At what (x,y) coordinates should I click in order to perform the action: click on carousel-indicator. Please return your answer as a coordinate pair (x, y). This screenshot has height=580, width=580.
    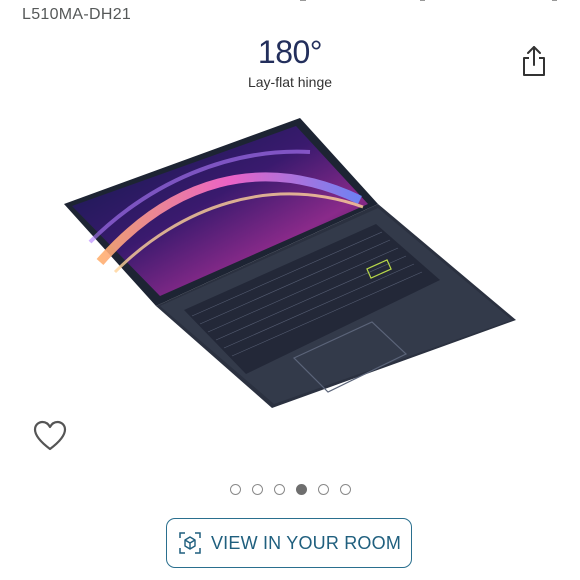
    Looking at the image, I should click on (290, 489).